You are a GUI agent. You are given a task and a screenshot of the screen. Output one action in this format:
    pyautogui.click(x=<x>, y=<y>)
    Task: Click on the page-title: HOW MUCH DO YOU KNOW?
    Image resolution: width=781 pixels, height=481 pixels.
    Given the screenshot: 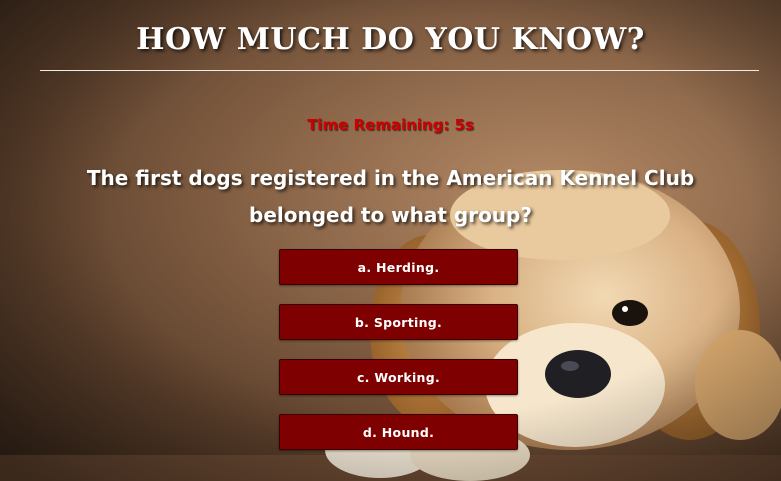 What is the action you would take?
    pyautogui.click(x=390, y=39)
    